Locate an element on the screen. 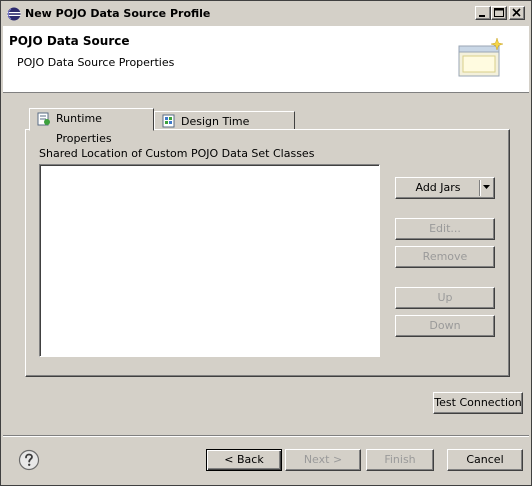 Image resolution: width=532 pixels, height=486 pixels. cancel-button: Cancel is located at coordinates (485, 460).